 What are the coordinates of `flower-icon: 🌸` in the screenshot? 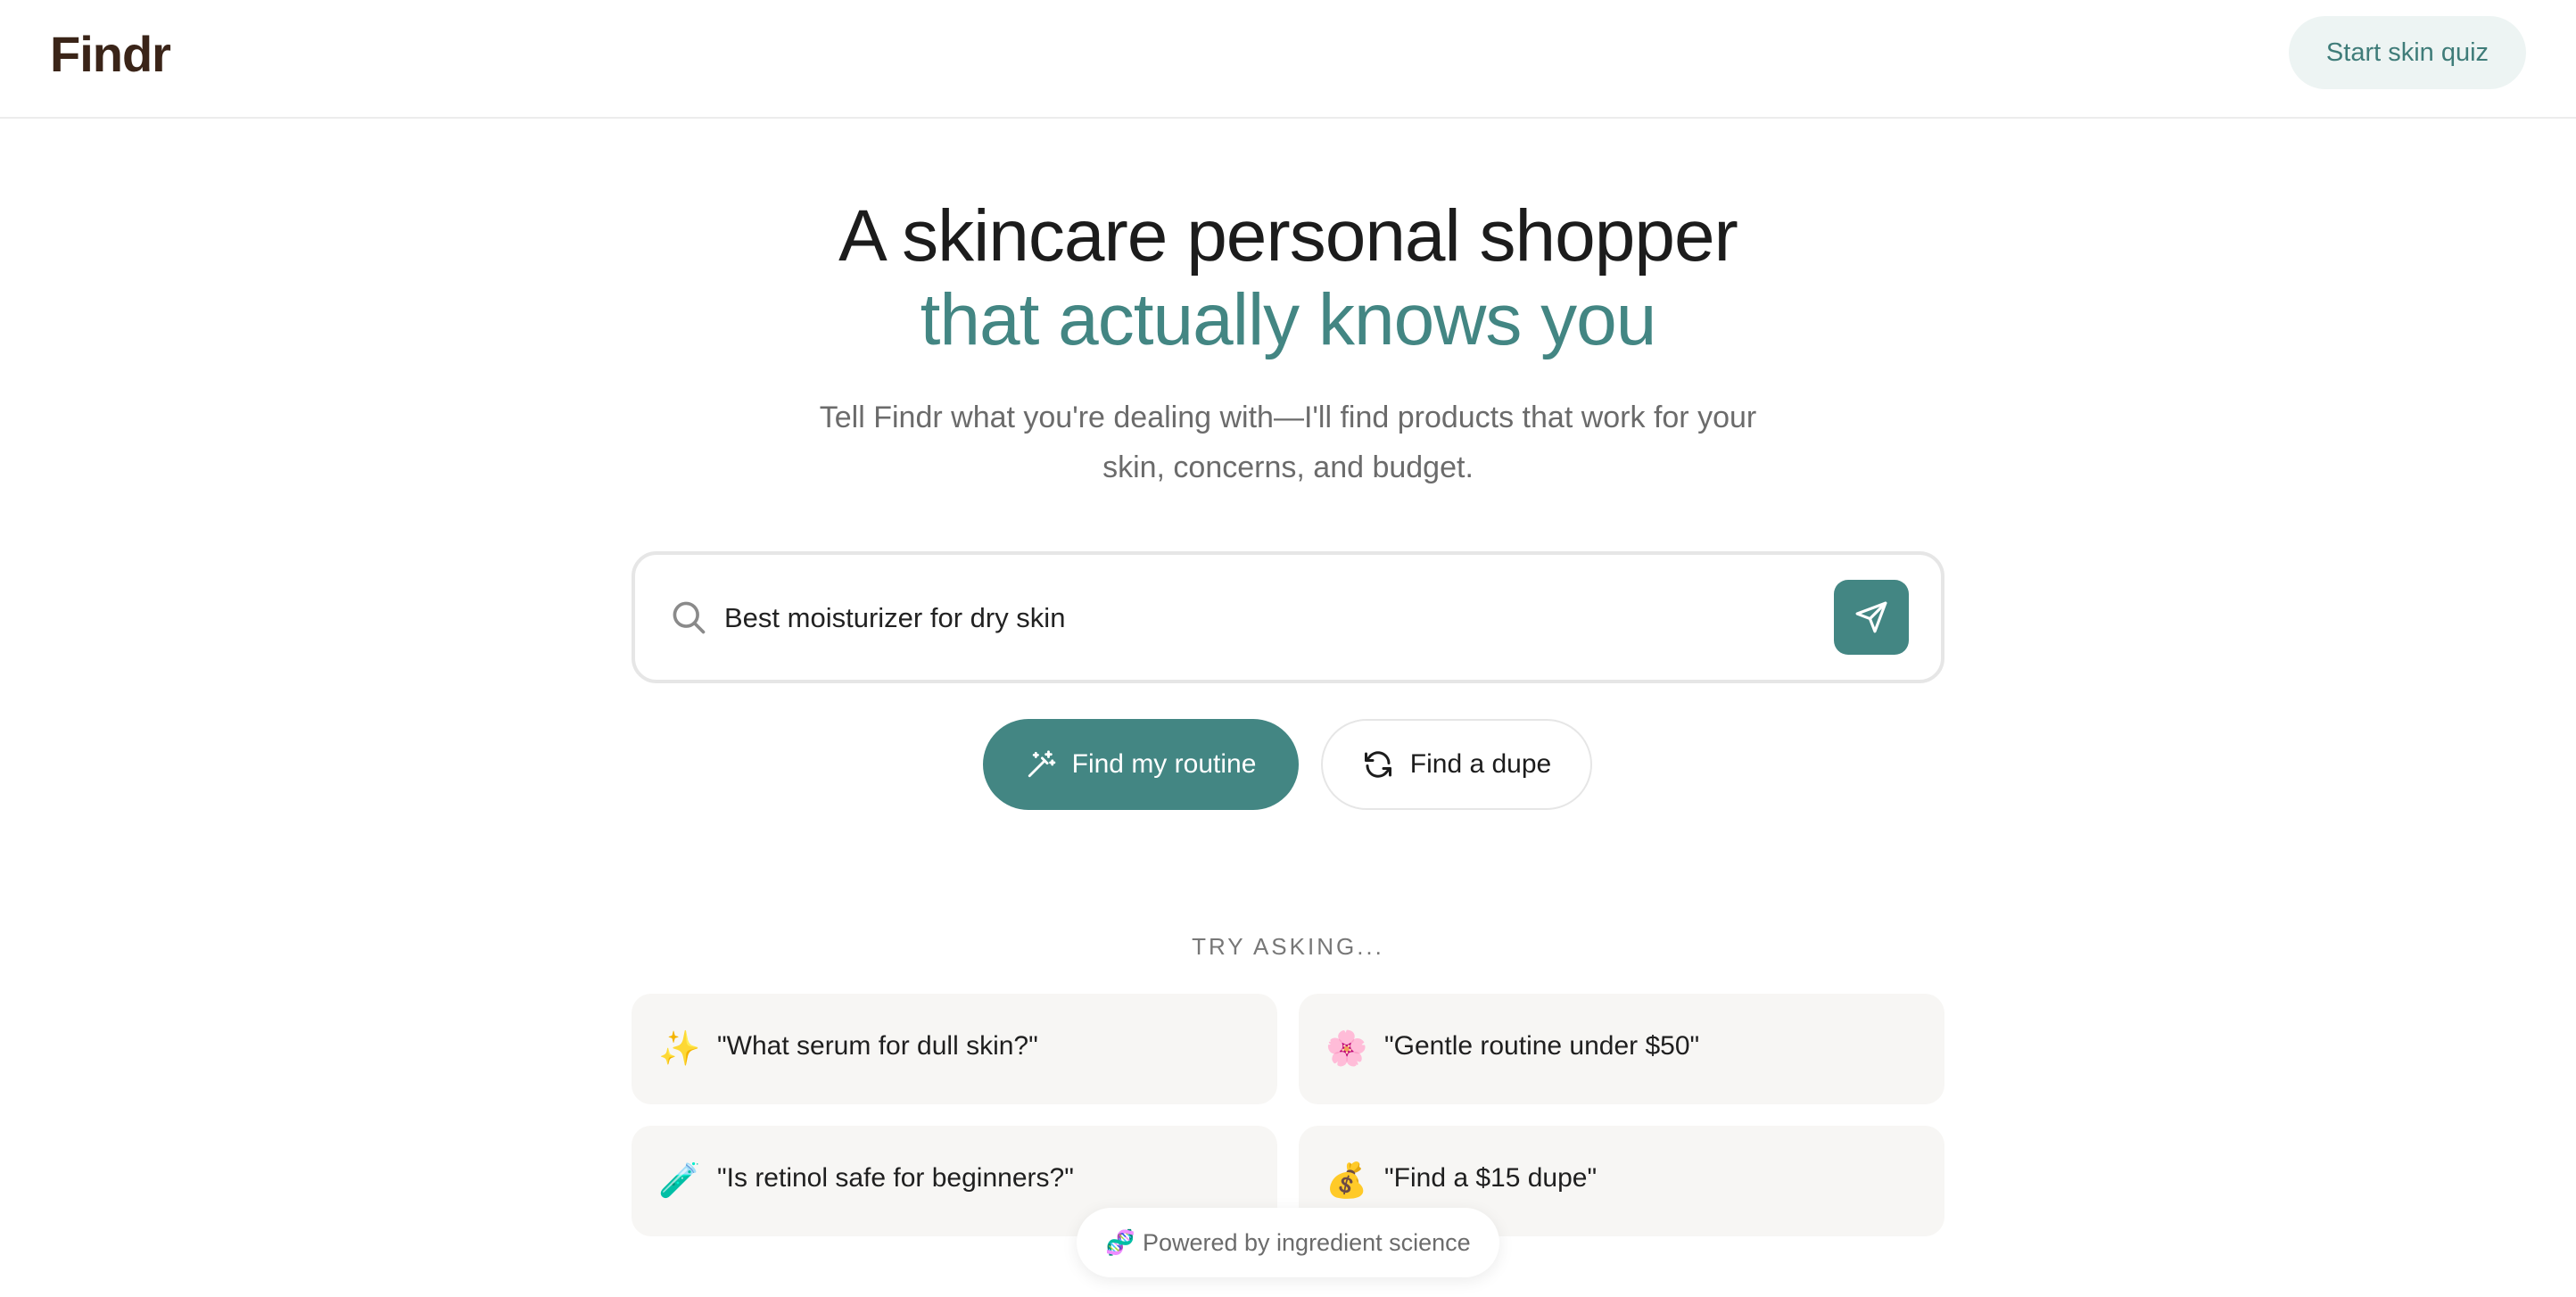 It's located at (1346, 1049).